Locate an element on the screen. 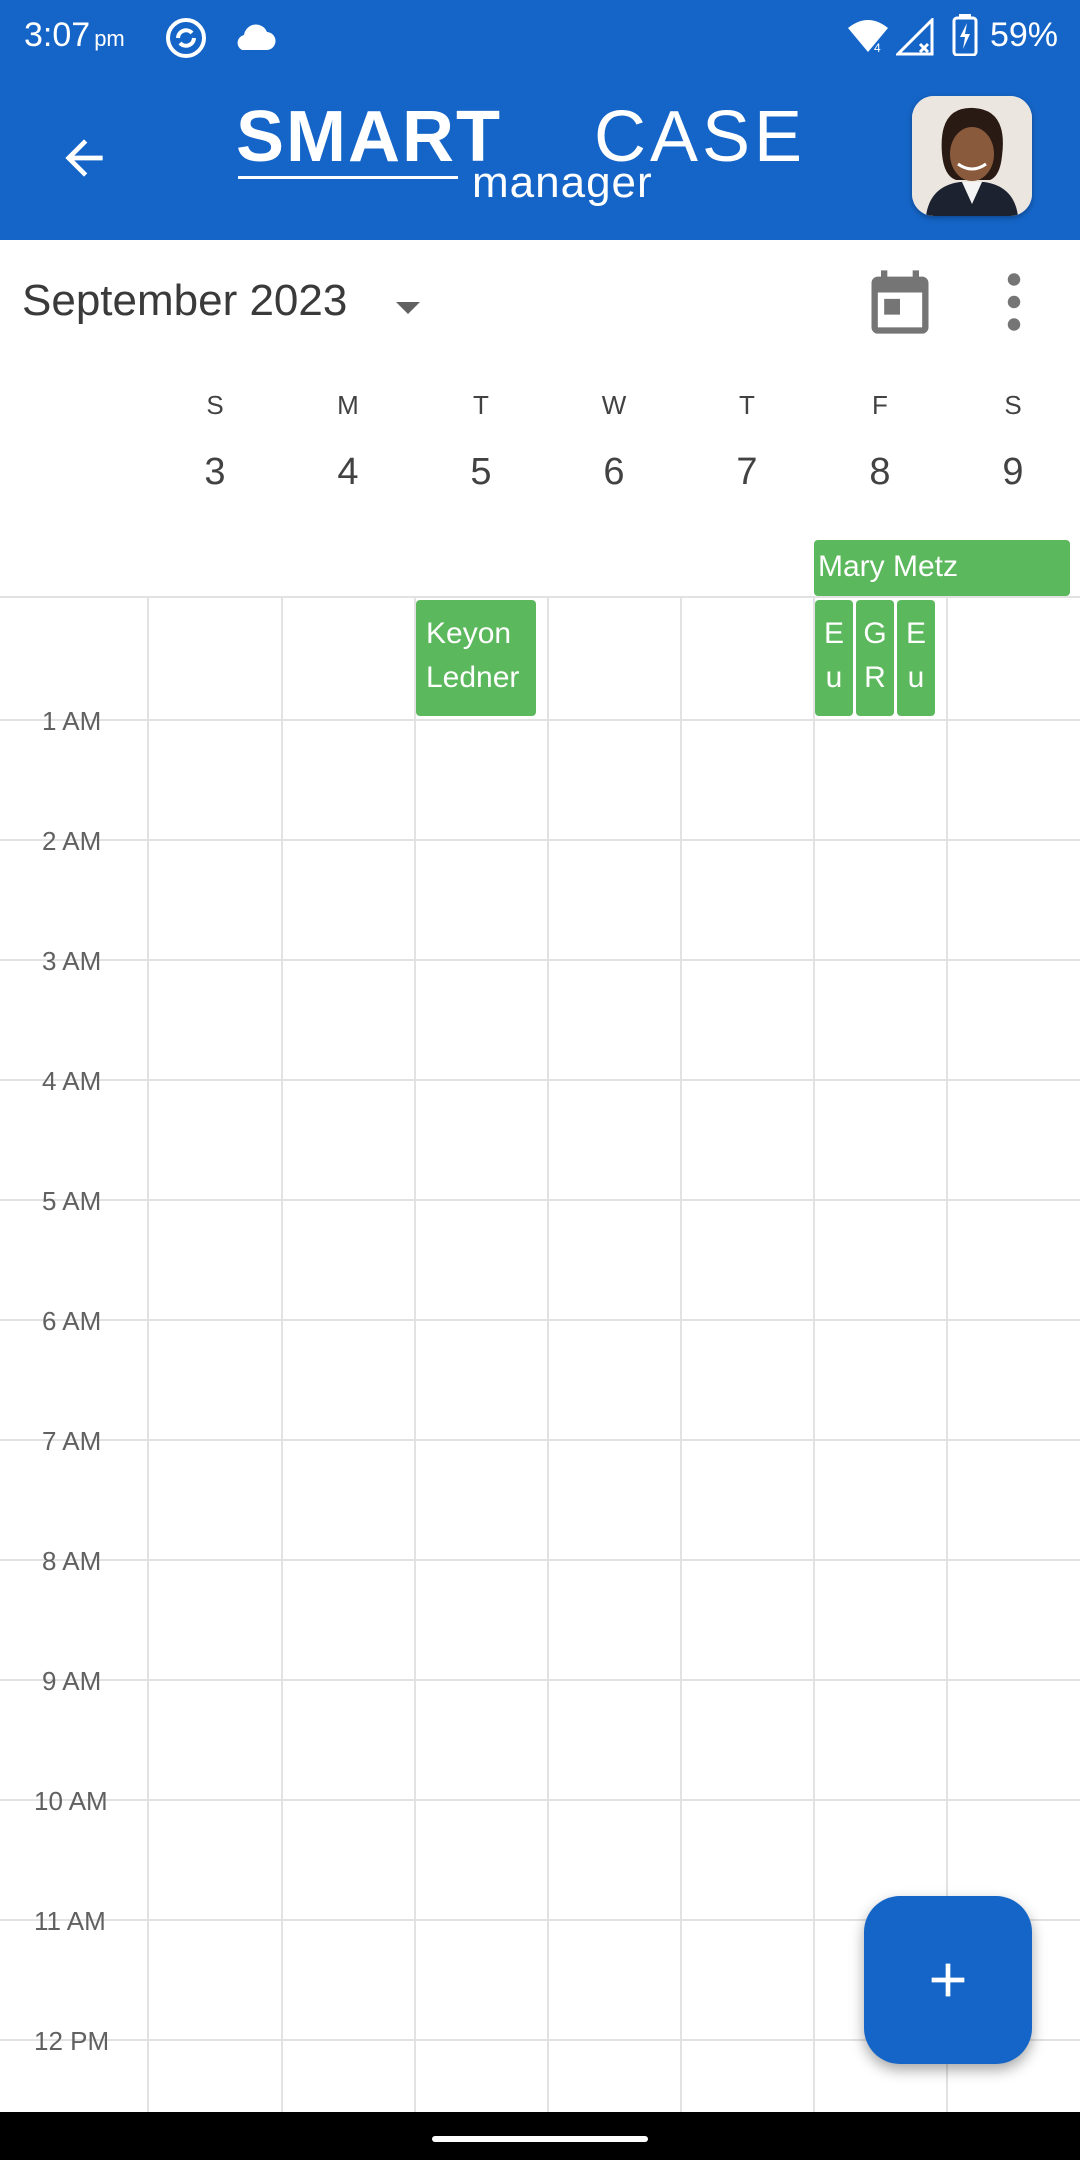  calendar-today-icon is located at coordinates (900, 302).